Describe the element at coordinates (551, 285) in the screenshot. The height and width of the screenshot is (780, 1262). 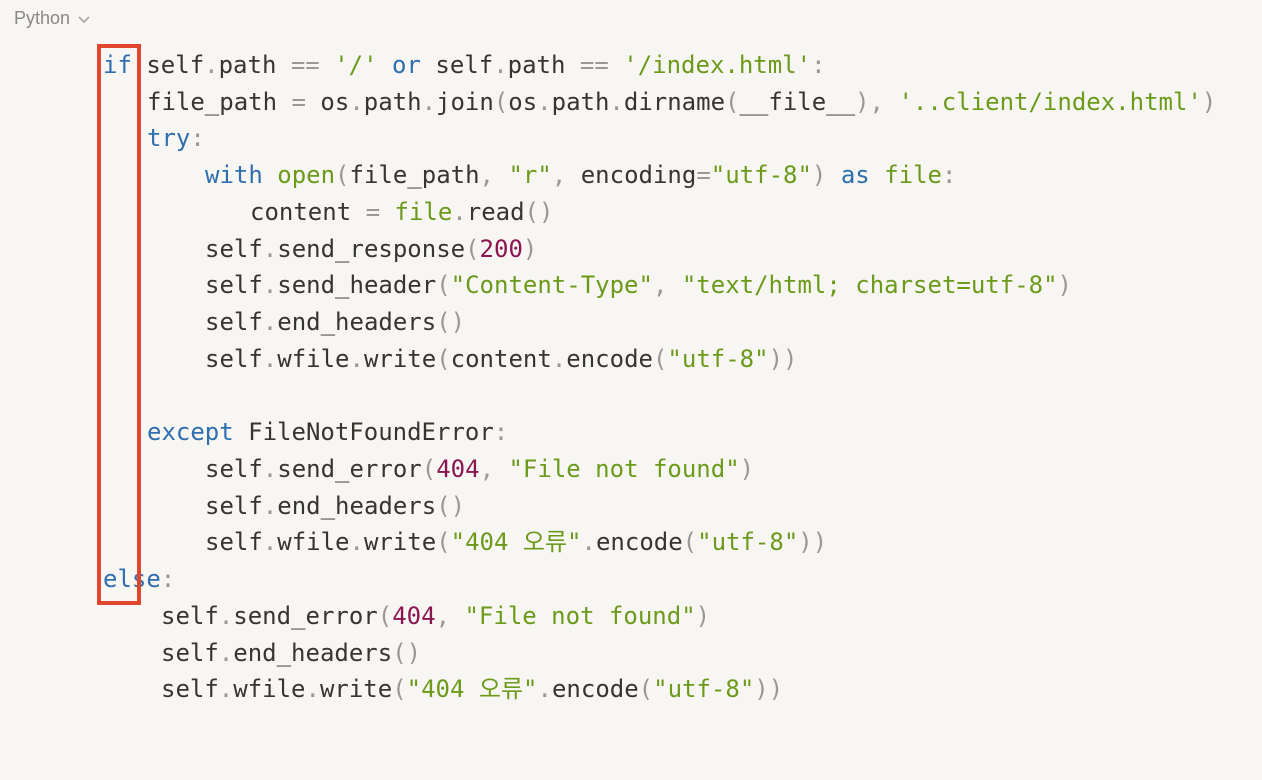
I see `code-token: "Content-Type"` at that location.